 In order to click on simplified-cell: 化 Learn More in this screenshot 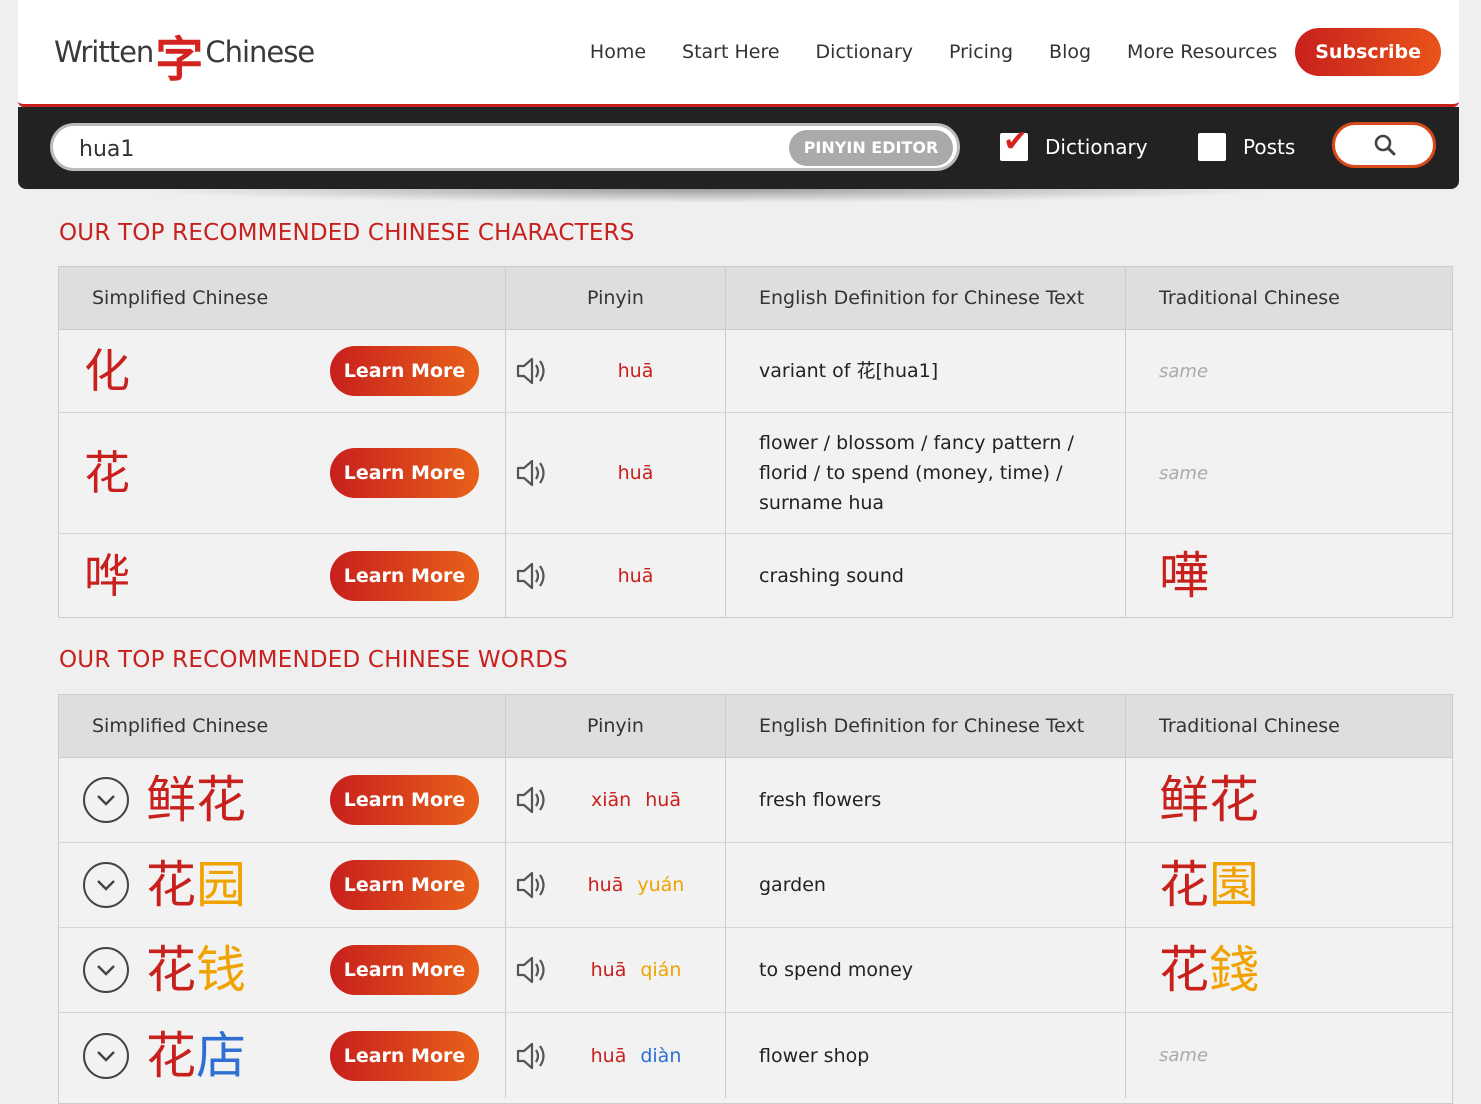, I will do `click(282, 371)`.